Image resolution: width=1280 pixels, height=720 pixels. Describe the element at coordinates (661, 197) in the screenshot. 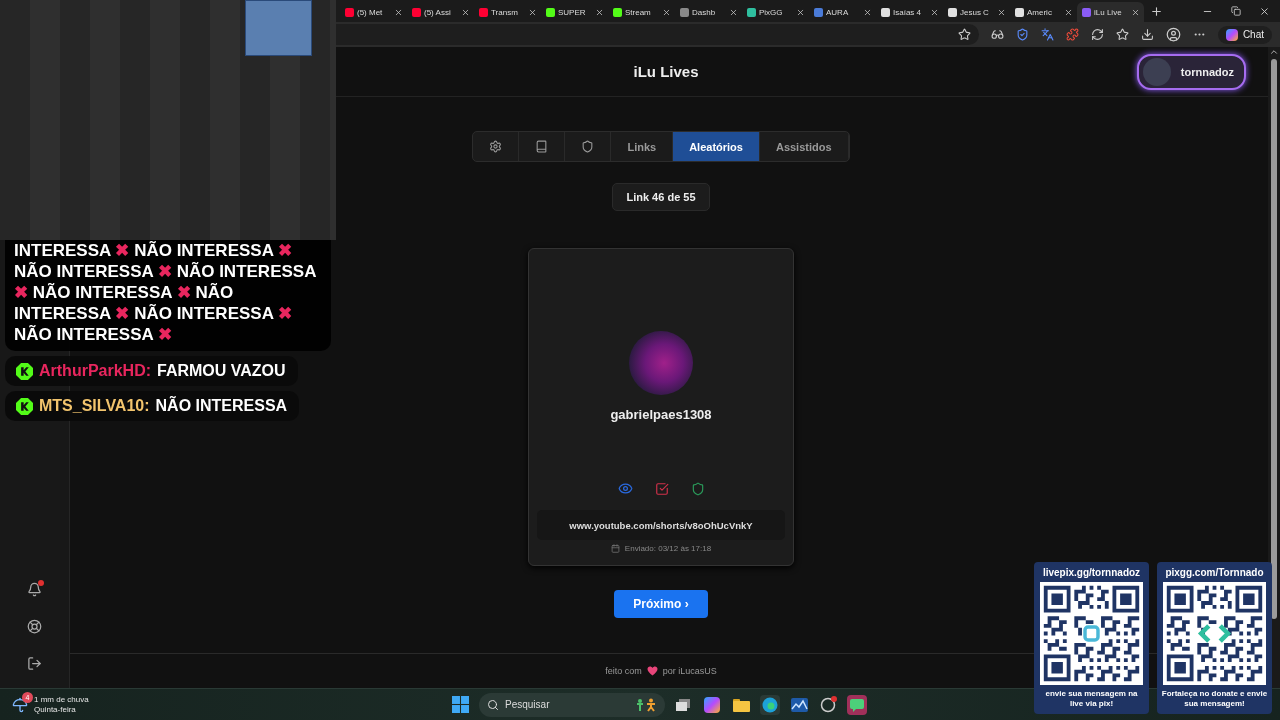

I see `link-counter: Link 46 de 55` at that location.